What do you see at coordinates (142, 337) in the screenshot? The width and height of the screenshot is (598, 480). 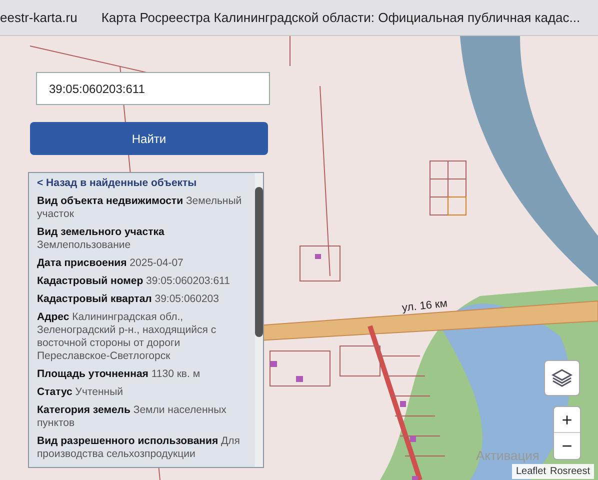 I see `property-field: Адрес Калининградская обл., Зеленоградский р-н., находящийся с восточной стороны от дороги Переславское-Светлогорск` at bounding box center [142, 337].